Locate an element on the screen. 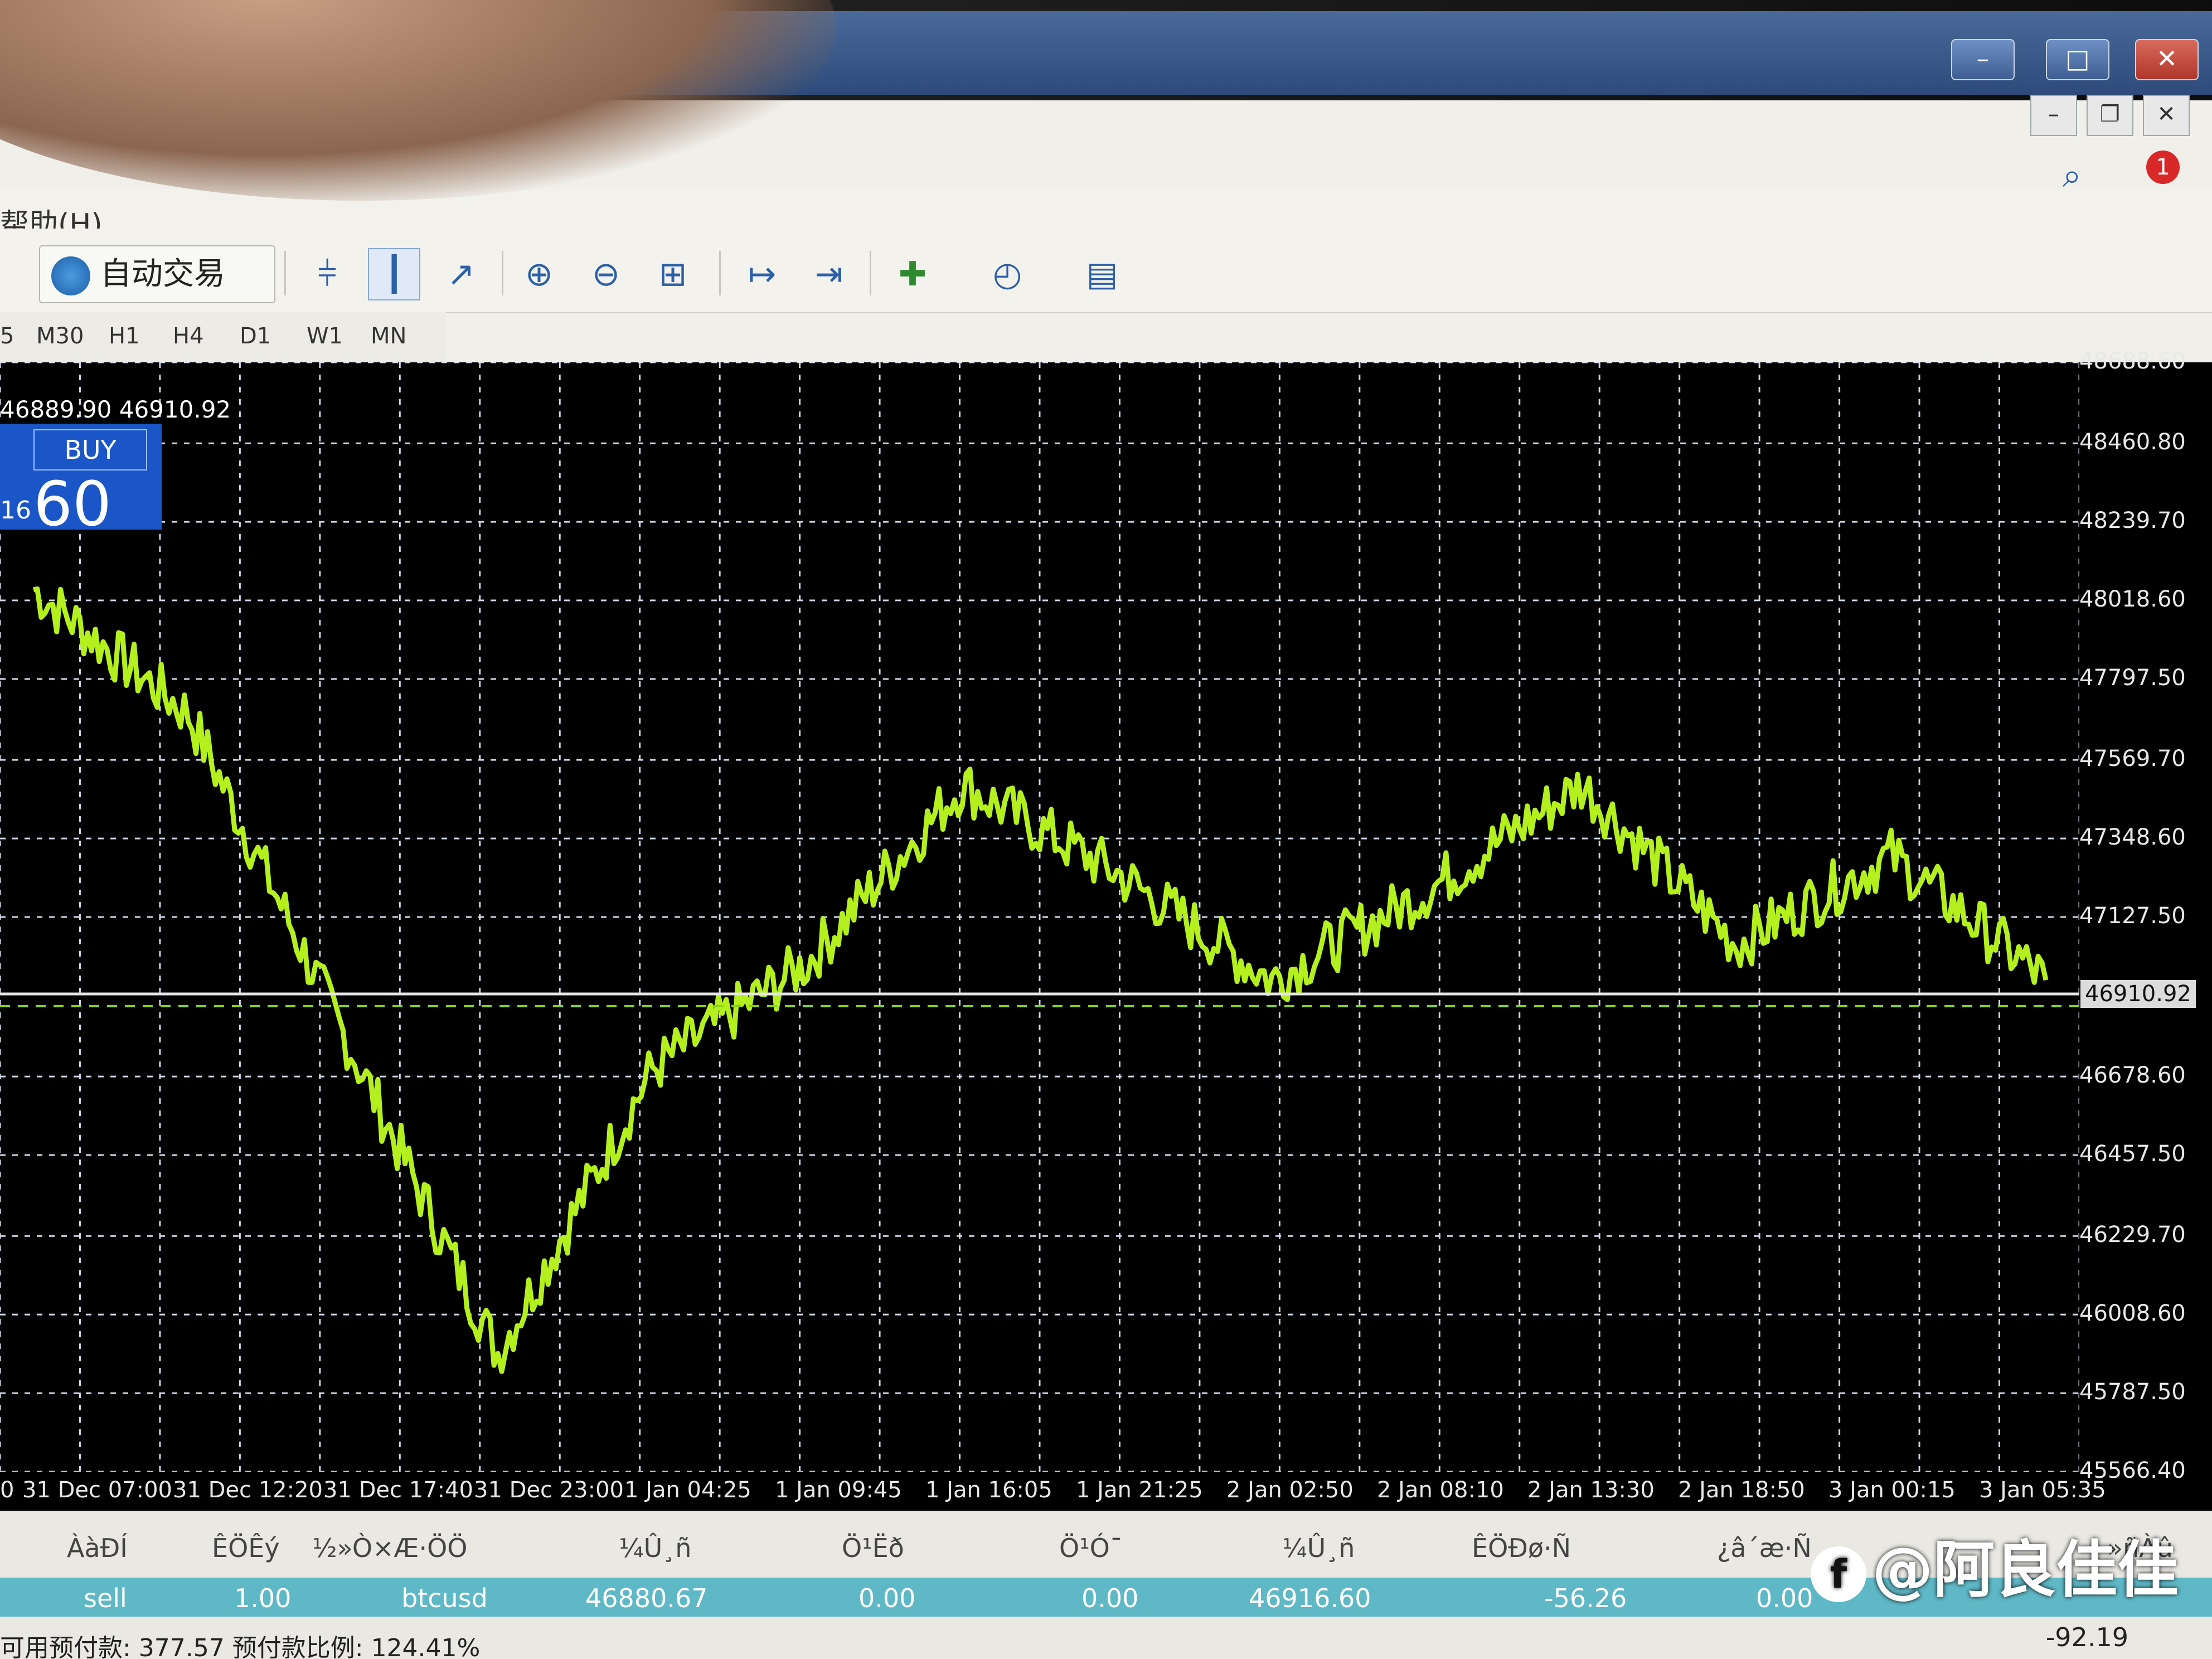  col-tp: Ö¹Ó¯ is located at coordinates (1091, 1548).